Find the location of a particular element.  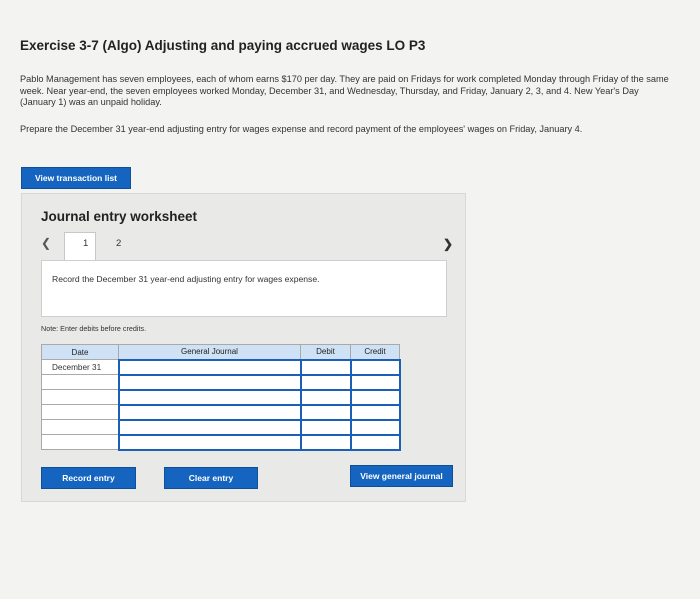

credit-column-header: Credit is located at coordinates (375, 352).